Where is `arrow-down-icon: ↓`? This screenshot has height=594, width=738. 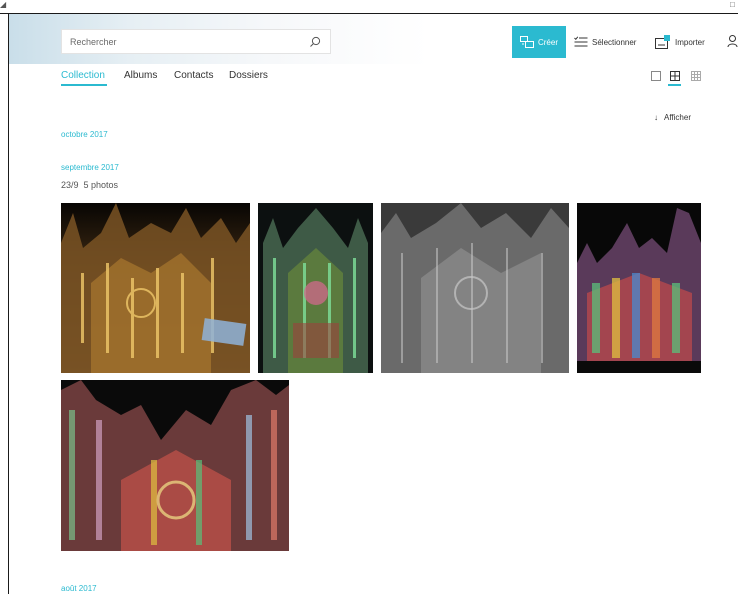 arrow-down-icon: ↓ is located at coordinates (656, 117).